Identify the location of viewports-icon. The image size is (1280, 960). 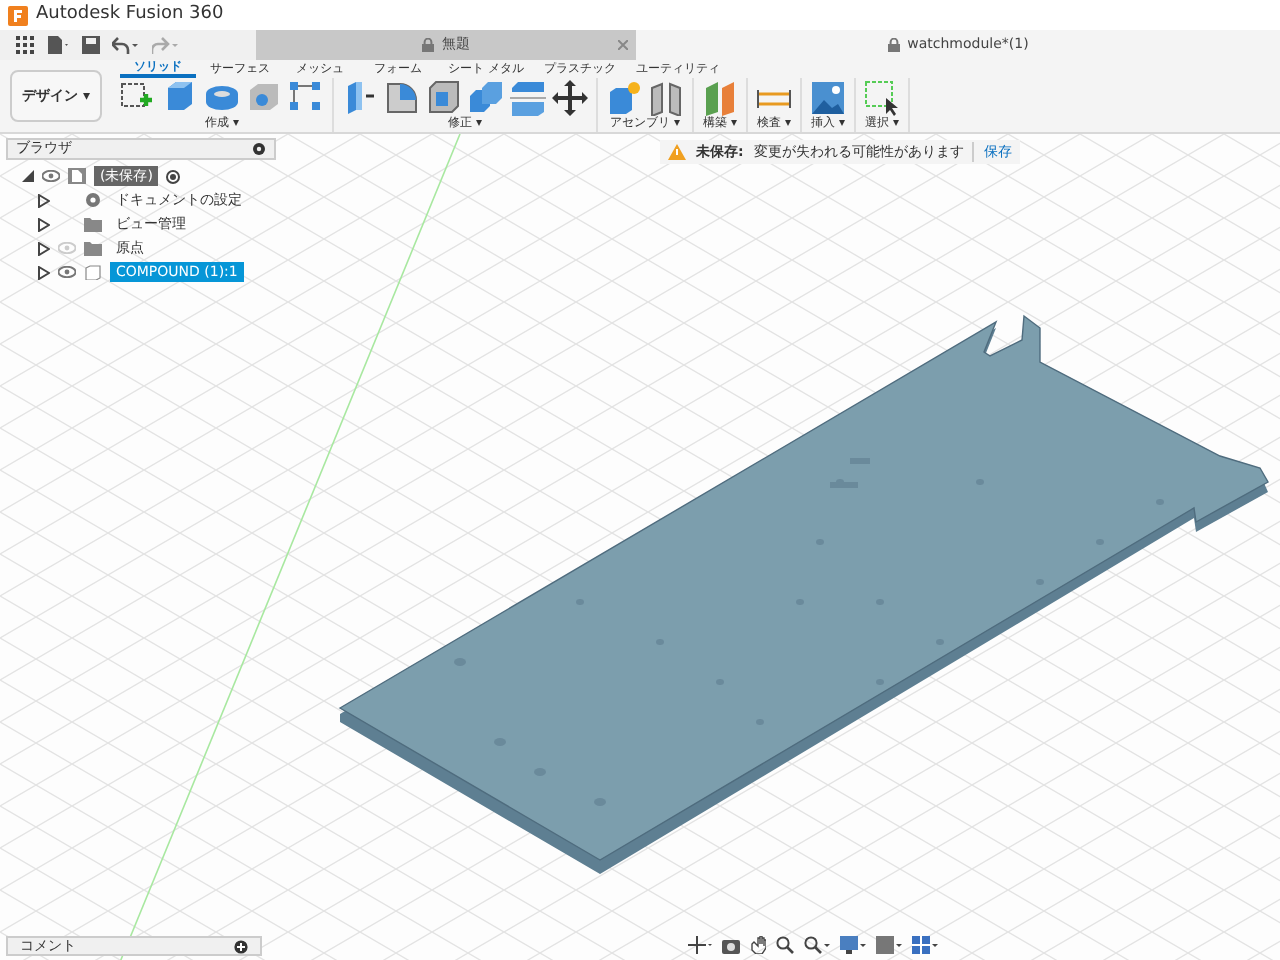
(925, 945).